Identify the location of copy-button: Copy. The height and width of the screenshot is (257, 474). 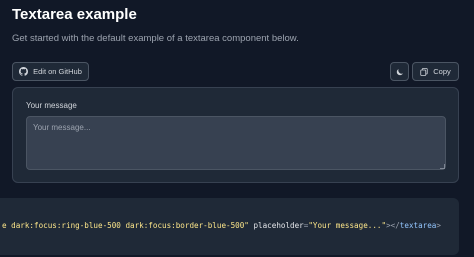
(435, 71).